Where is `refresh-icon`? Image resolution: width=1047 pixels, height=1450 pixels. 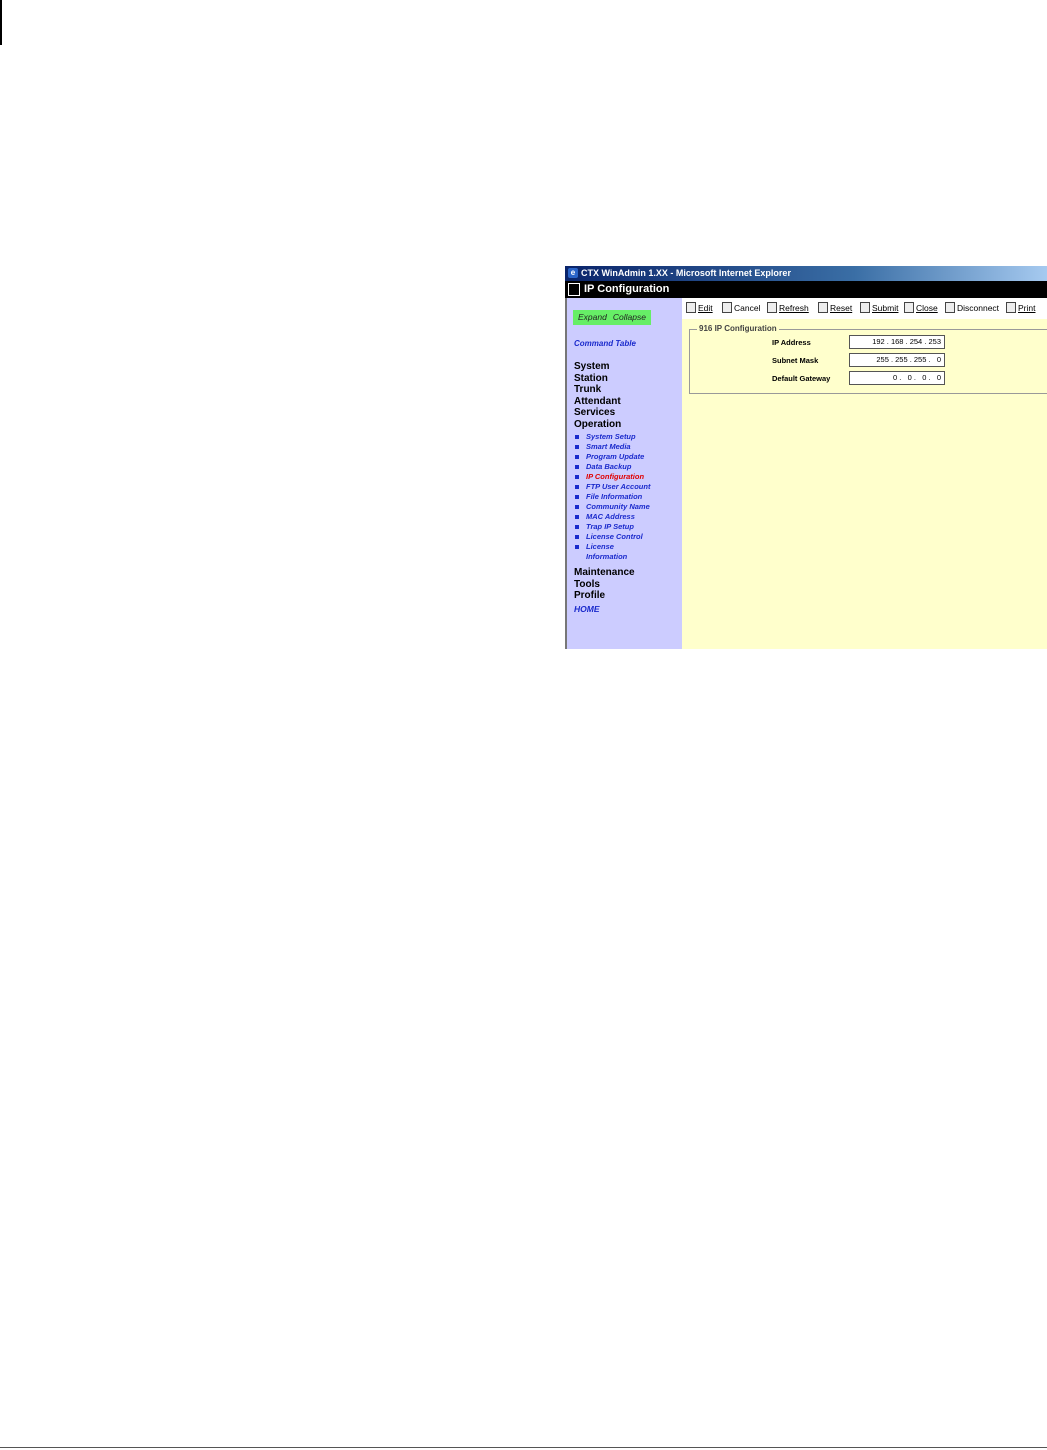
refresh-icon is located at coordinates (772, 307).